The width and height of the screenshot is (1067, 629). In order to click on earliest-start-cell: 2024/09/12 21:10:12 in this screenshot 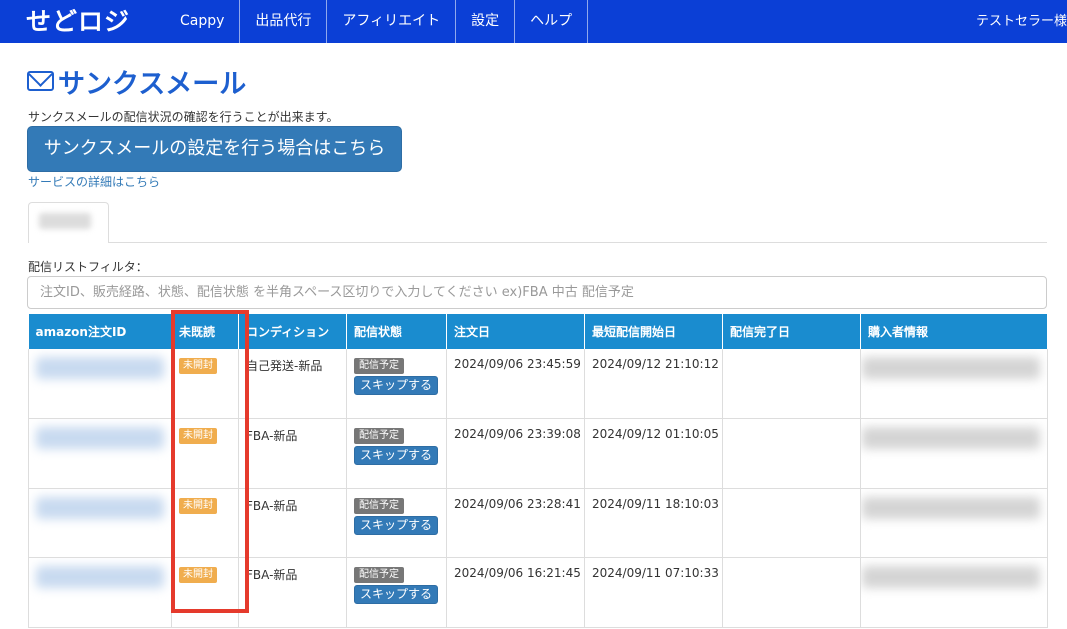, I will do `click(653, 384)`.